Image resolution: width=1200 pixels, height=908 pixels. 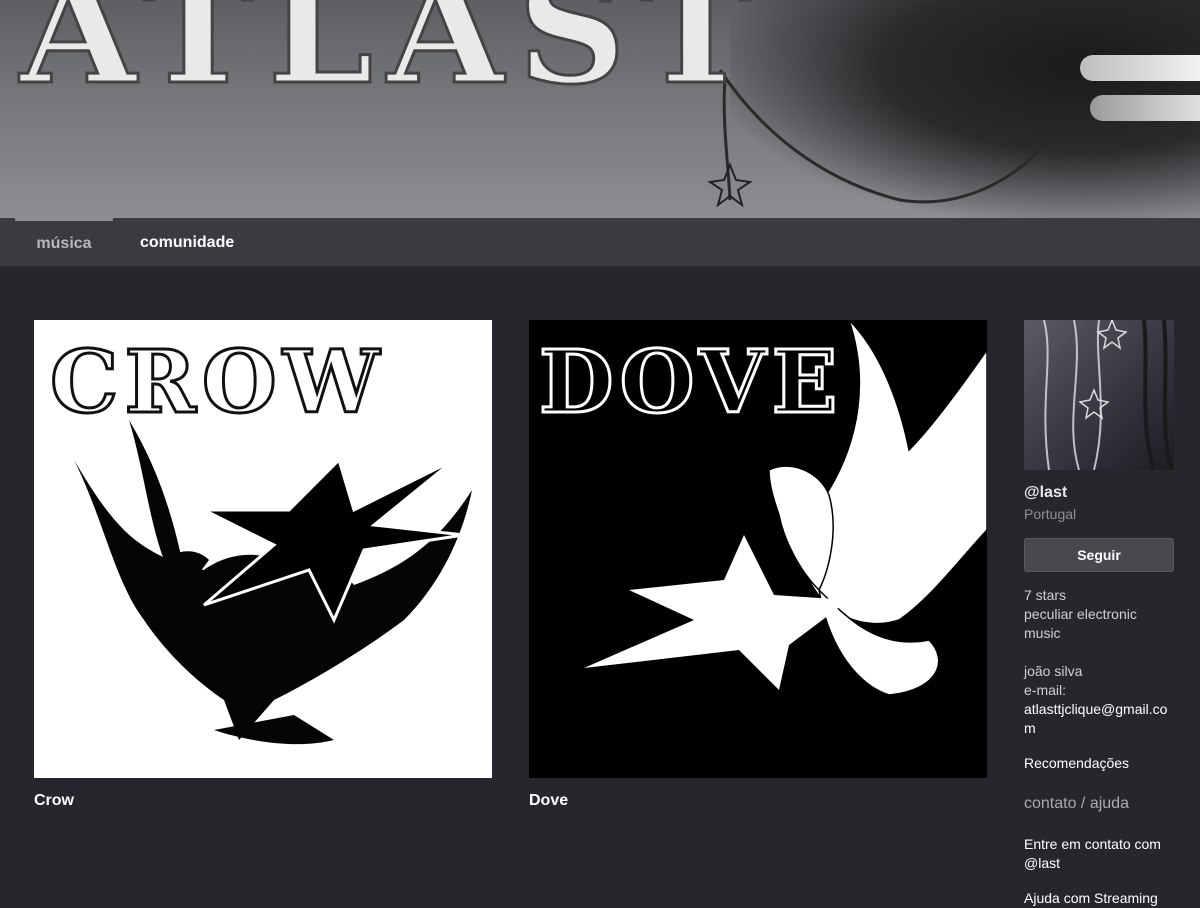 I want to click on bio-email-label: e-mail:, so click(x=1045, y=690).